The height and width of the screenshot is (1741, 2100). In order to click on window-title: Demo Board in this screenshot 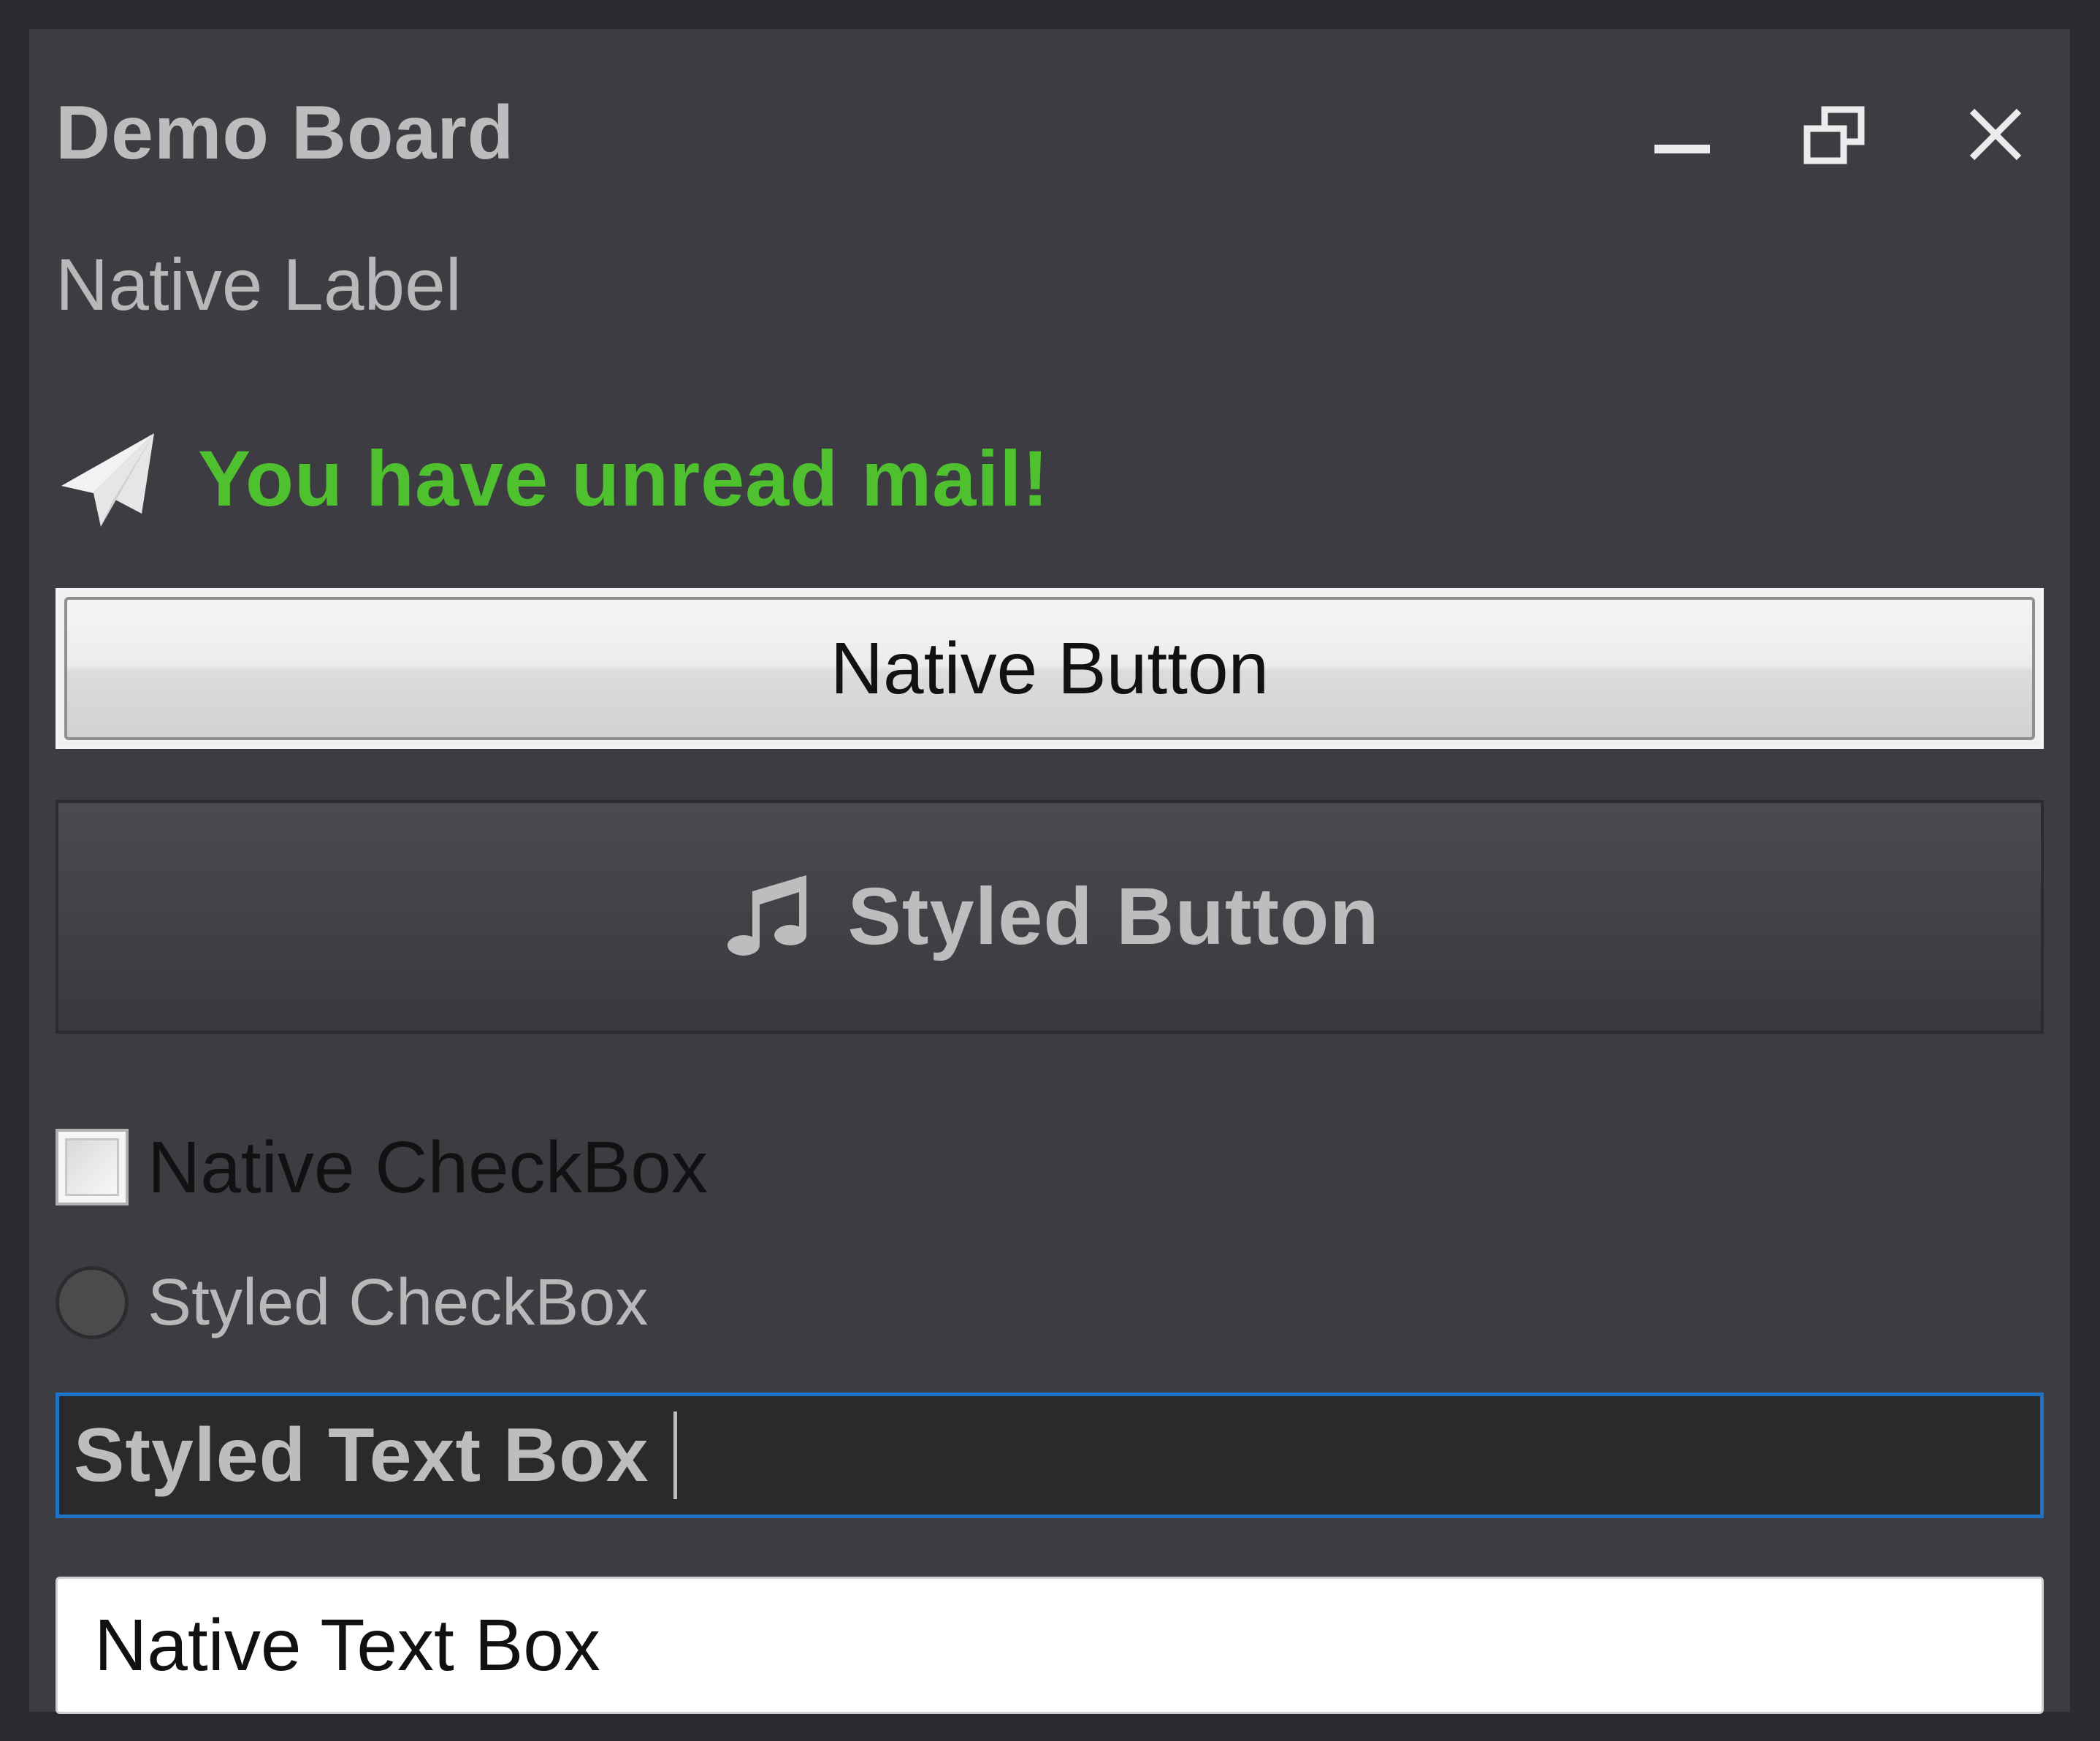, I will do `click(285, 133)`.